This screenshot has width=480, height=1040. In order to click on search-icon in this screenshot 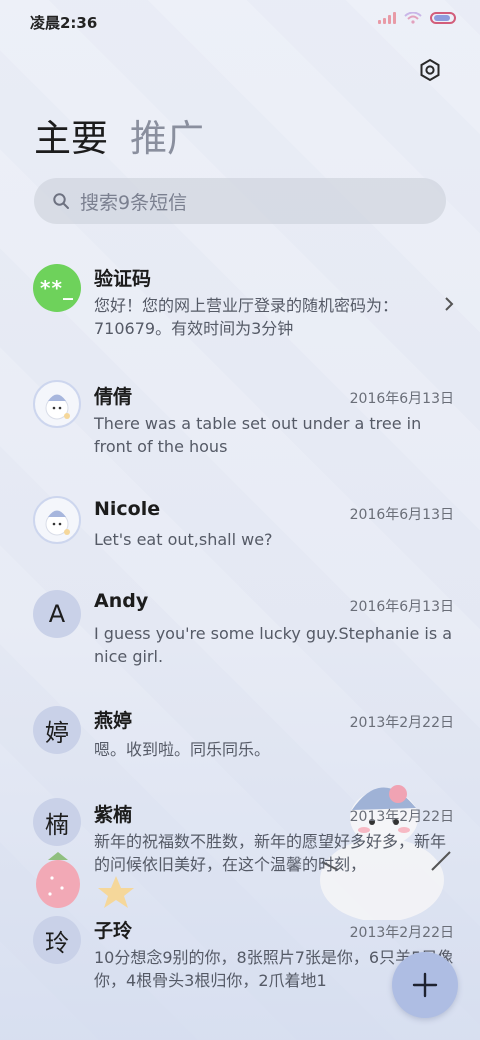, I will do `click(61, 201)`.